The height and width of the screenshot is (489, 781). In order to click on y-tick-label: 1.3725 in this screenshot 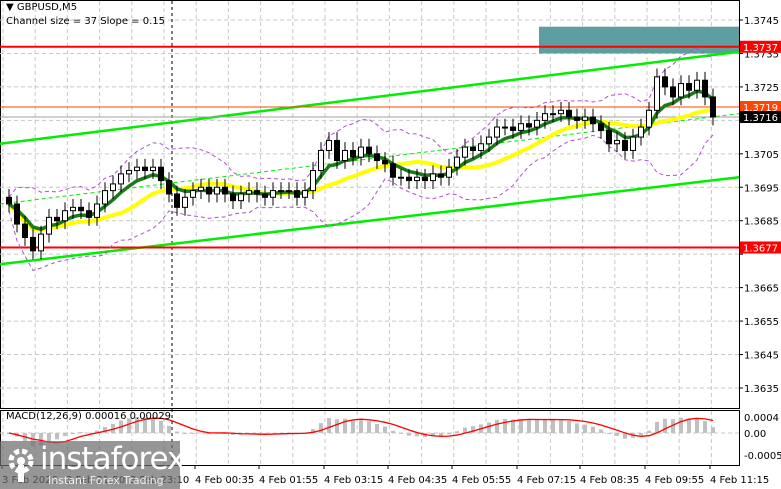, I will do `click(761, 88)`.